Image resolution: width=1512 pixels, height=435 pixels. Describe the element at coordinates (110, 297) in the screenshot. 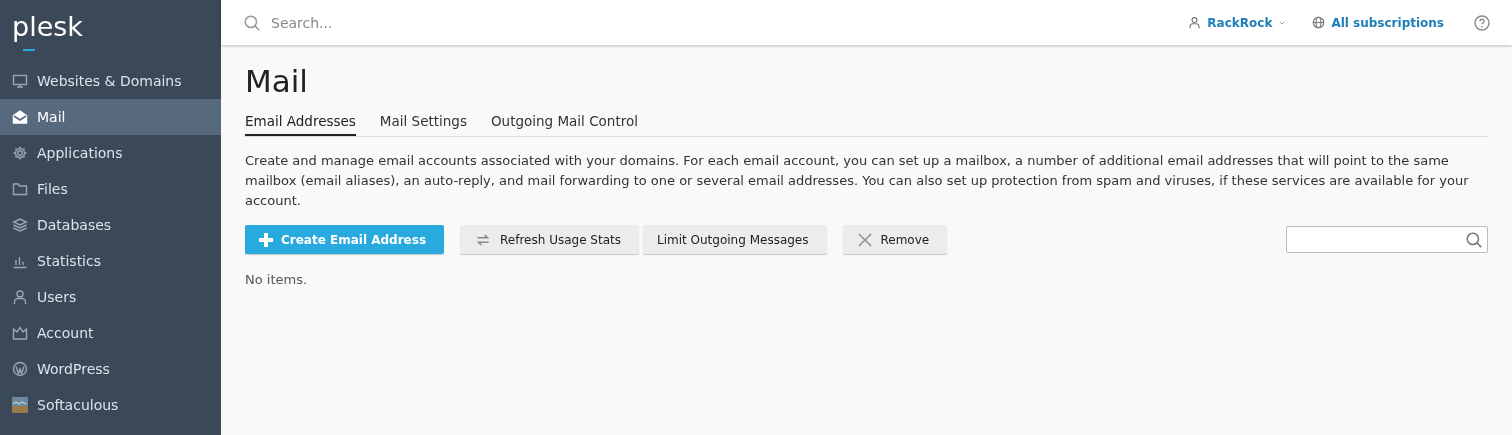

I see `sidebar-item: Users` at that location.